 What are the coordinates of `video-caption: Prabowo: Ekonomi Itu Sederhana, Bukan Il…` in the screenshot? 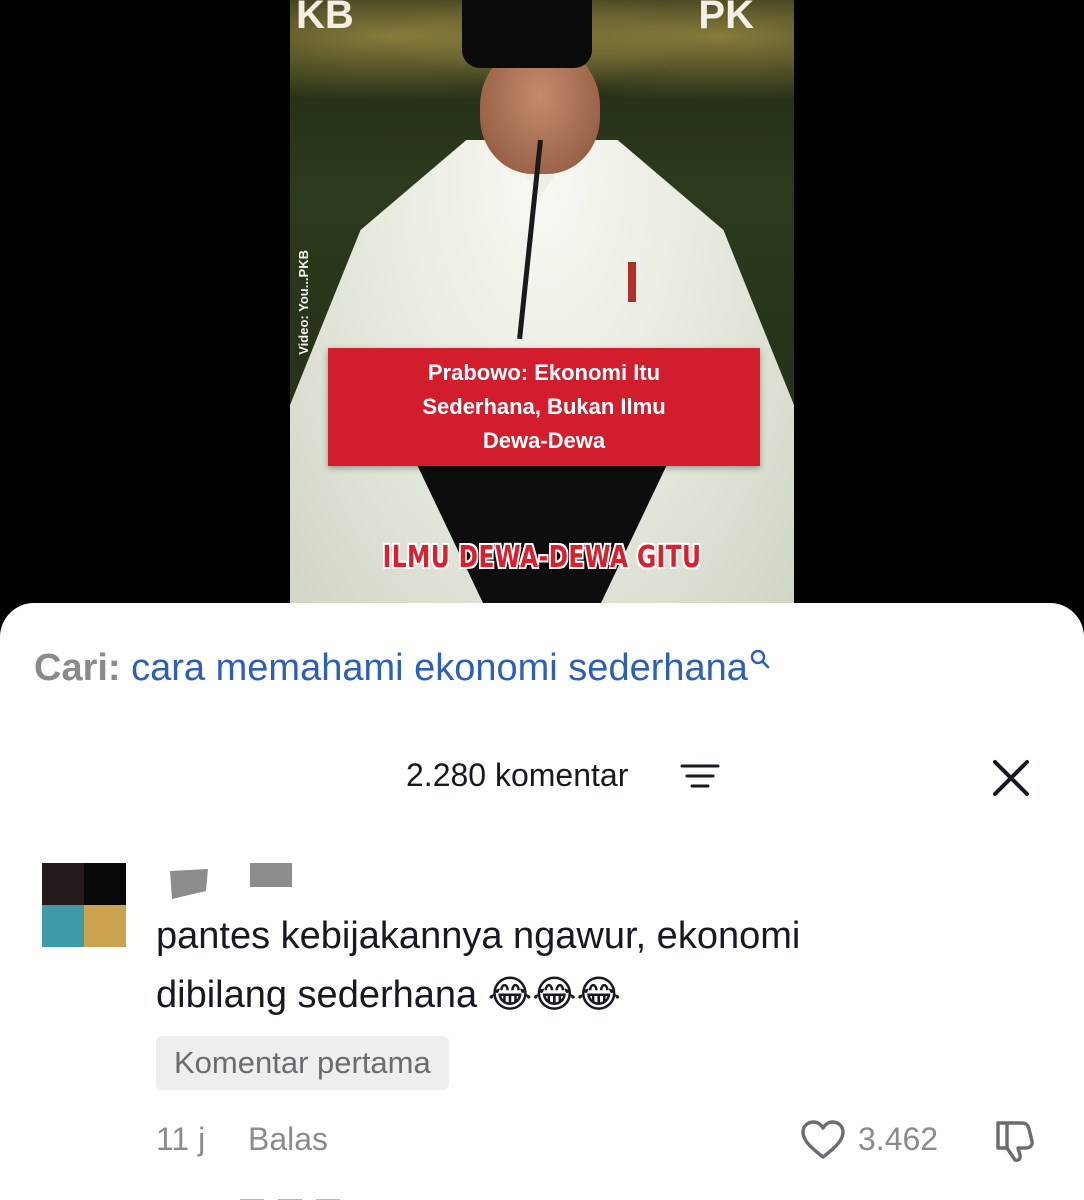 It's located at (544, 406).